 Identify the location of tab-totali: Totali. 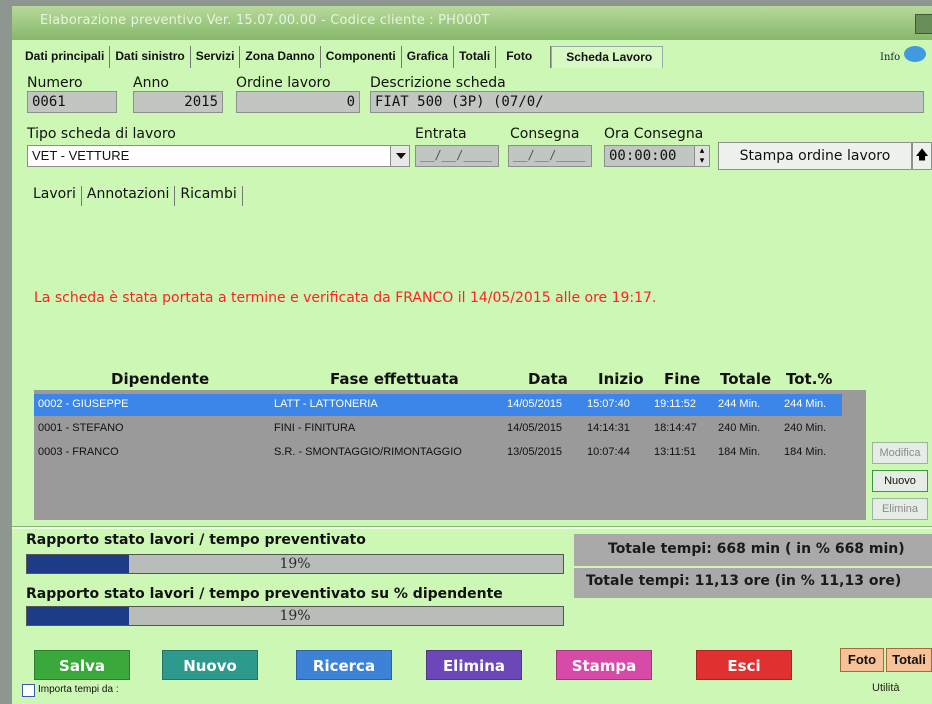
(475, 57).